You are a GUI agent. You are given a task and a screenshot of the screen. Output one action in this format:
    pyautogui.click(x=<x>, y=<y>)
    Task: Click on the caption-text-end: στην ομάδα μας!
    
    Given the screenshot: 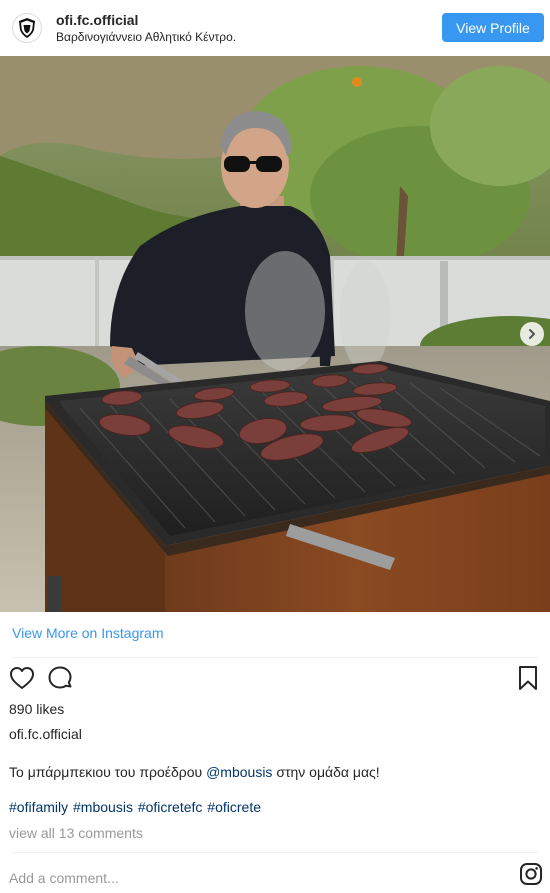 What is the action you would take?
    pyautogui.click(x=326, y=772)
    